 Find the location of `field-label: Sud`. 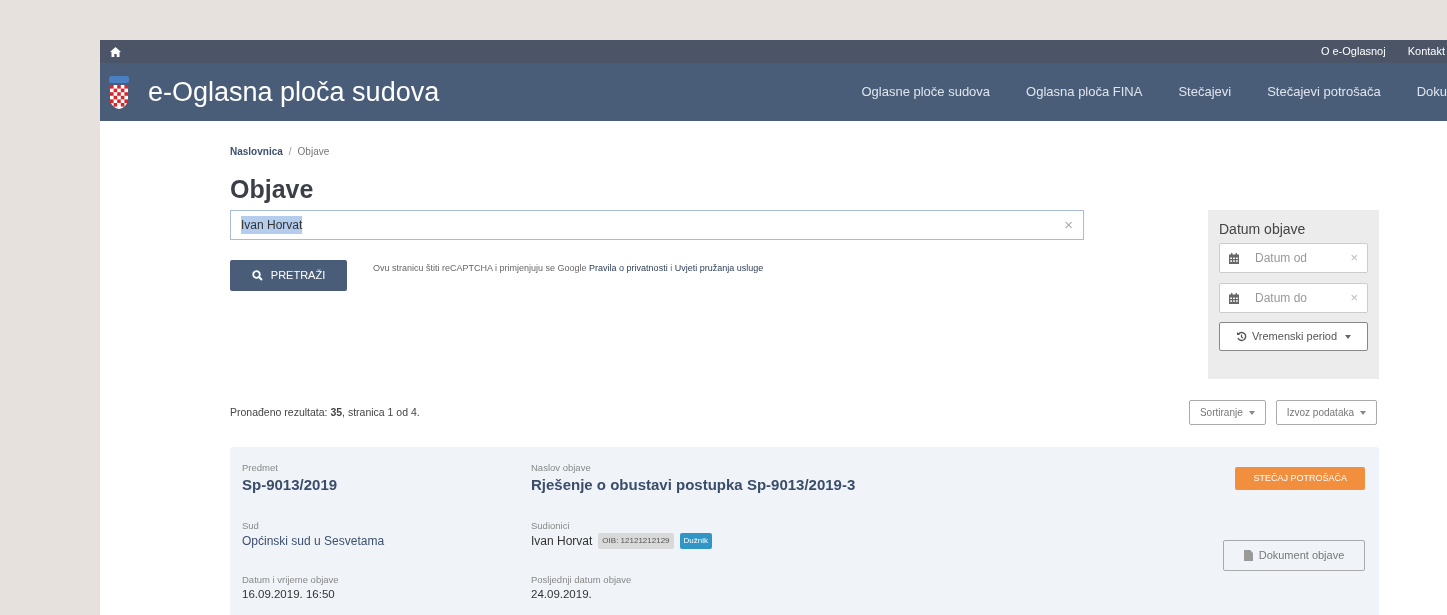

field-label: Sud is located at coordinates (251, 525).